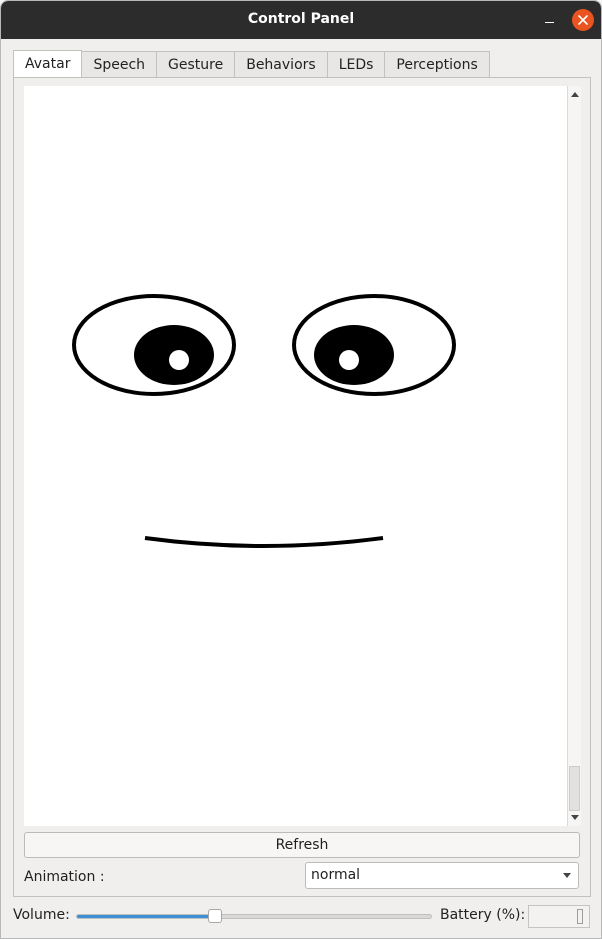 This screenshot has width=602, height=939. I want to click on battery-field, so click(559, 916).